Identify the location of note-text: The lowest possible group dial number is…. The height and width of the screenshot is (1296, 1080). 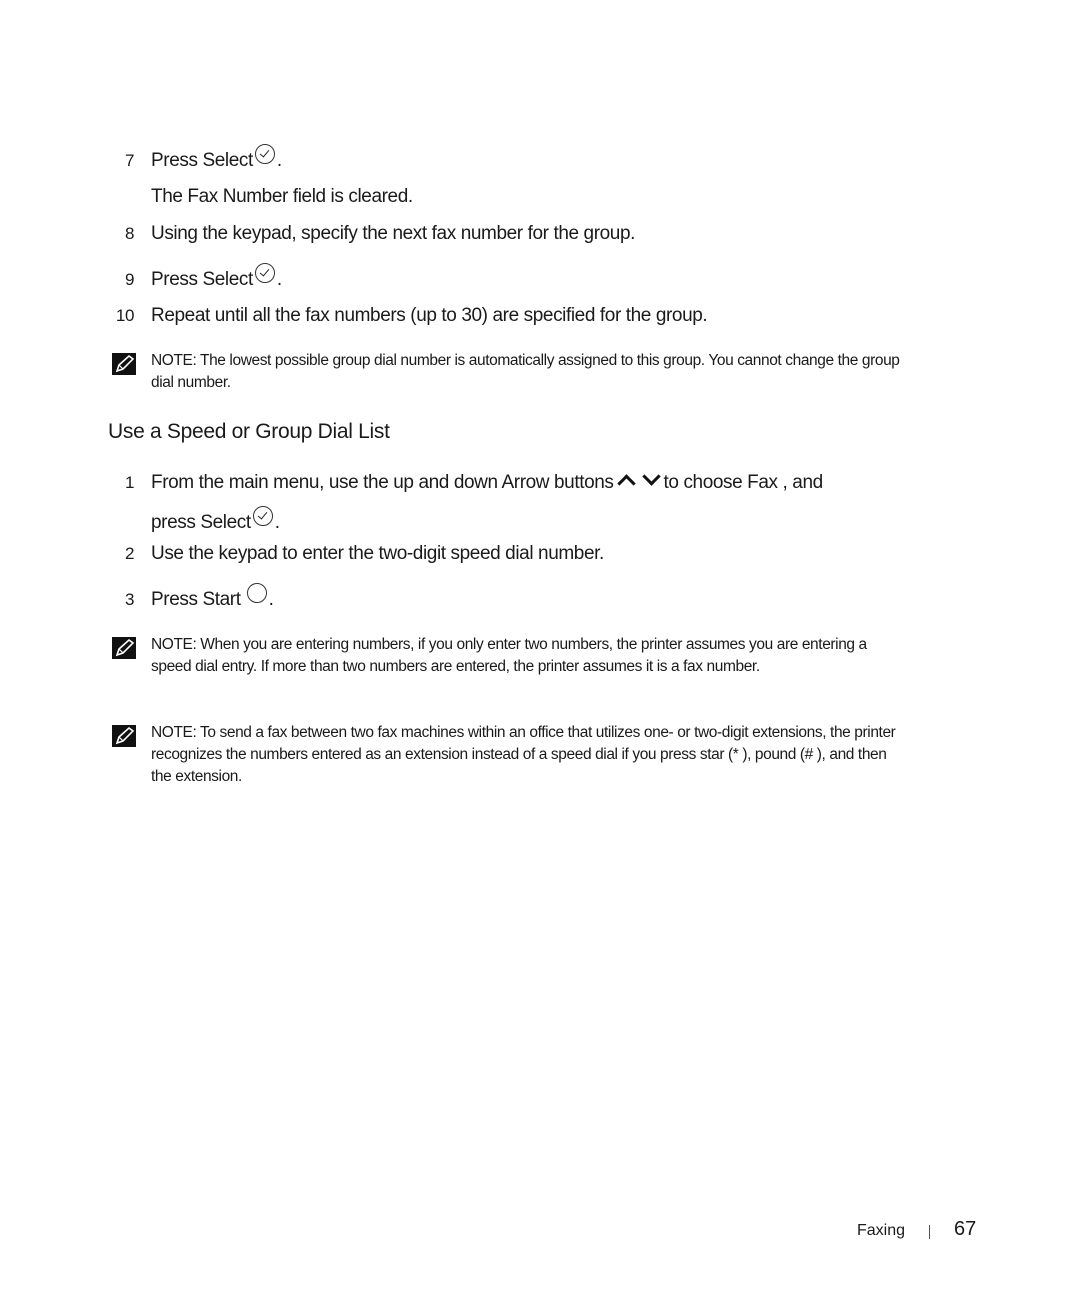
(525, 371).